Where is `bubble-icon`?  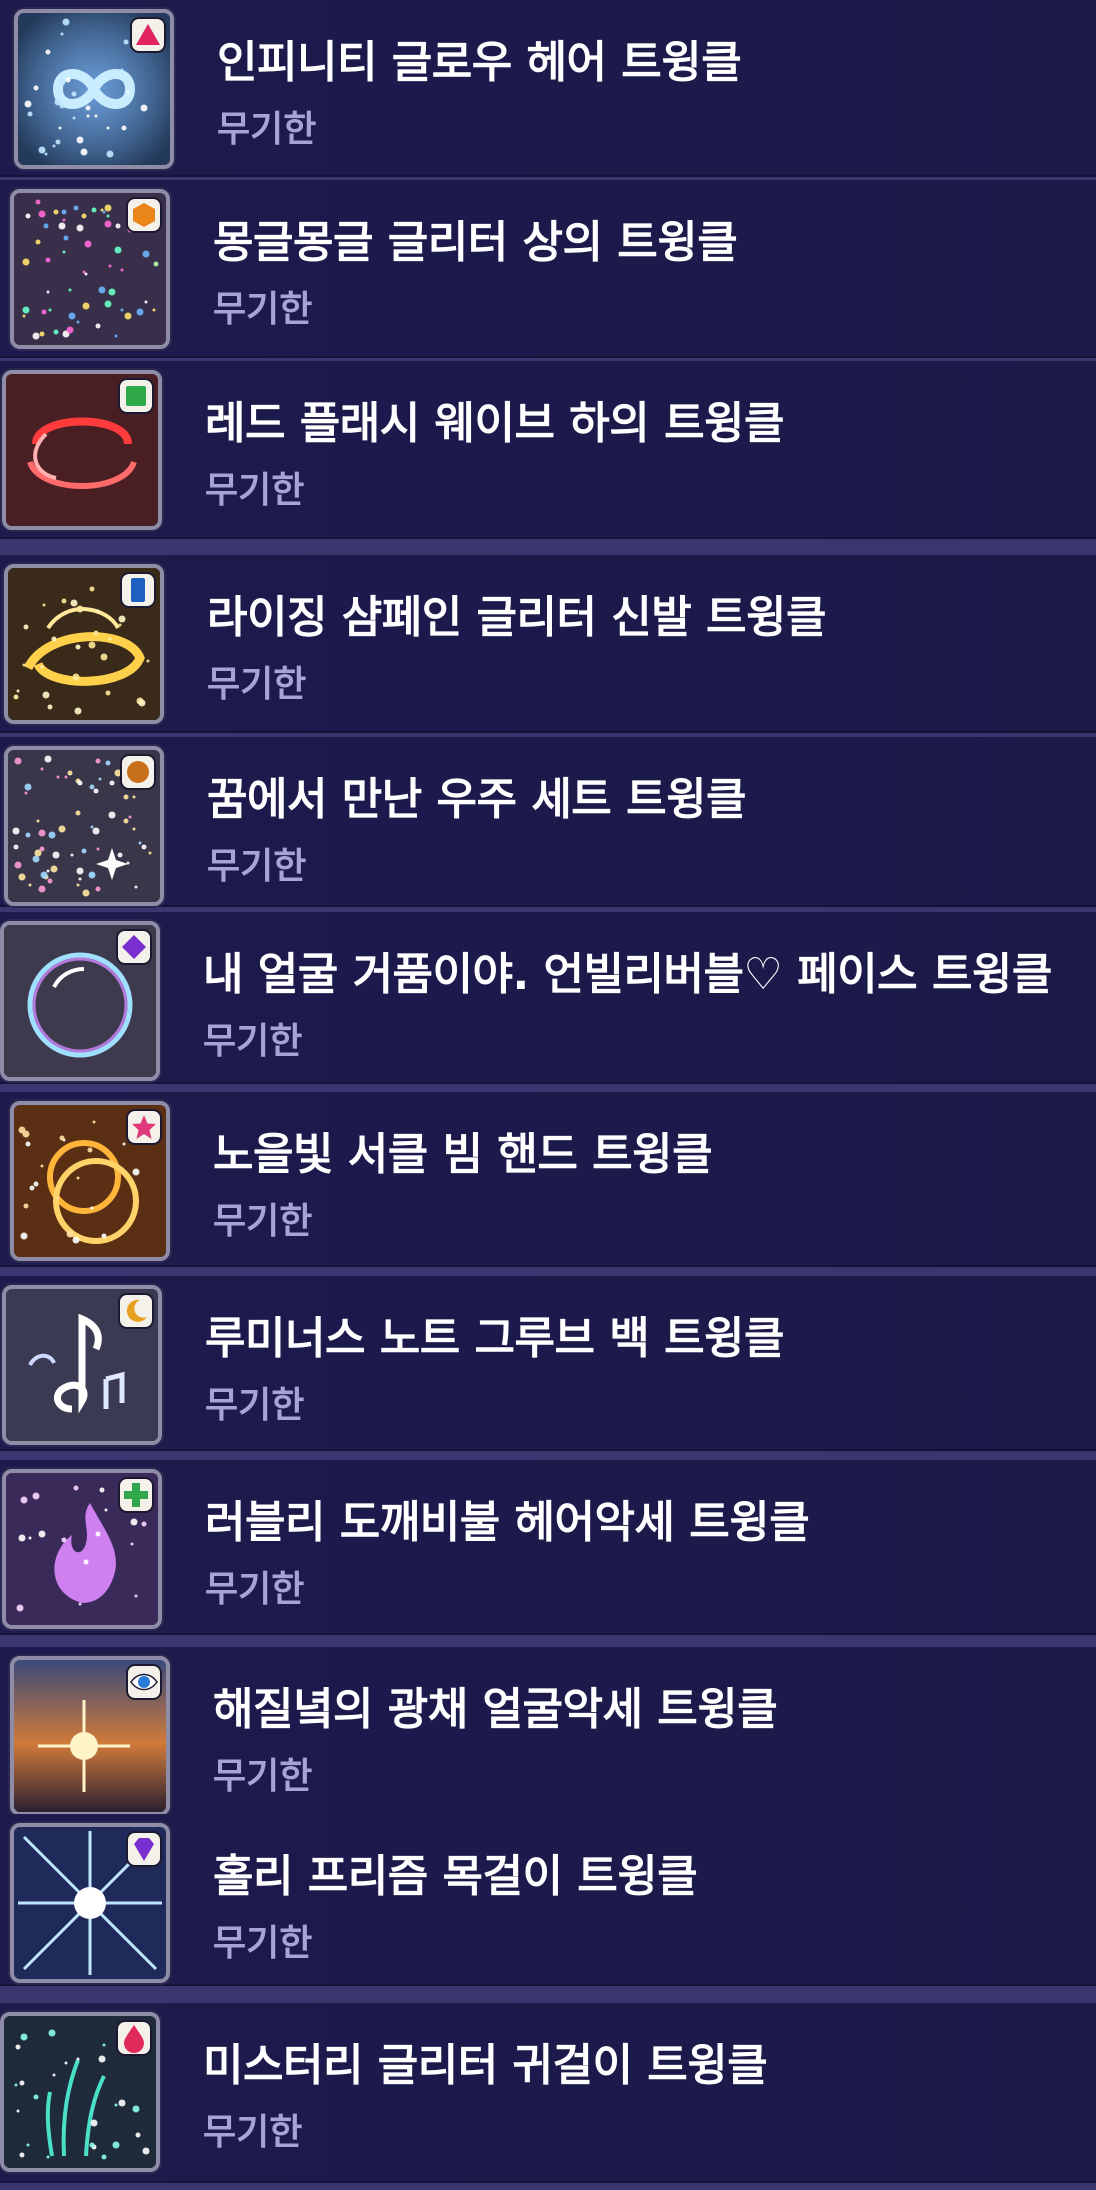 bubble-icon is located at coordinates (80, 1001).